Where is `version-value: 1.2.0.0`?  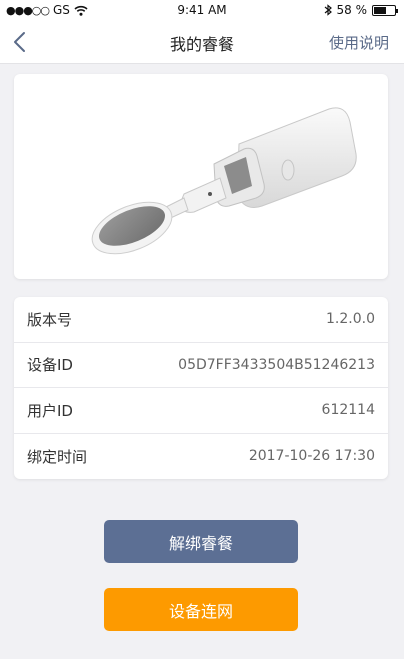
version-value: 1.2.0.0 is located at coordinates (350, 319).